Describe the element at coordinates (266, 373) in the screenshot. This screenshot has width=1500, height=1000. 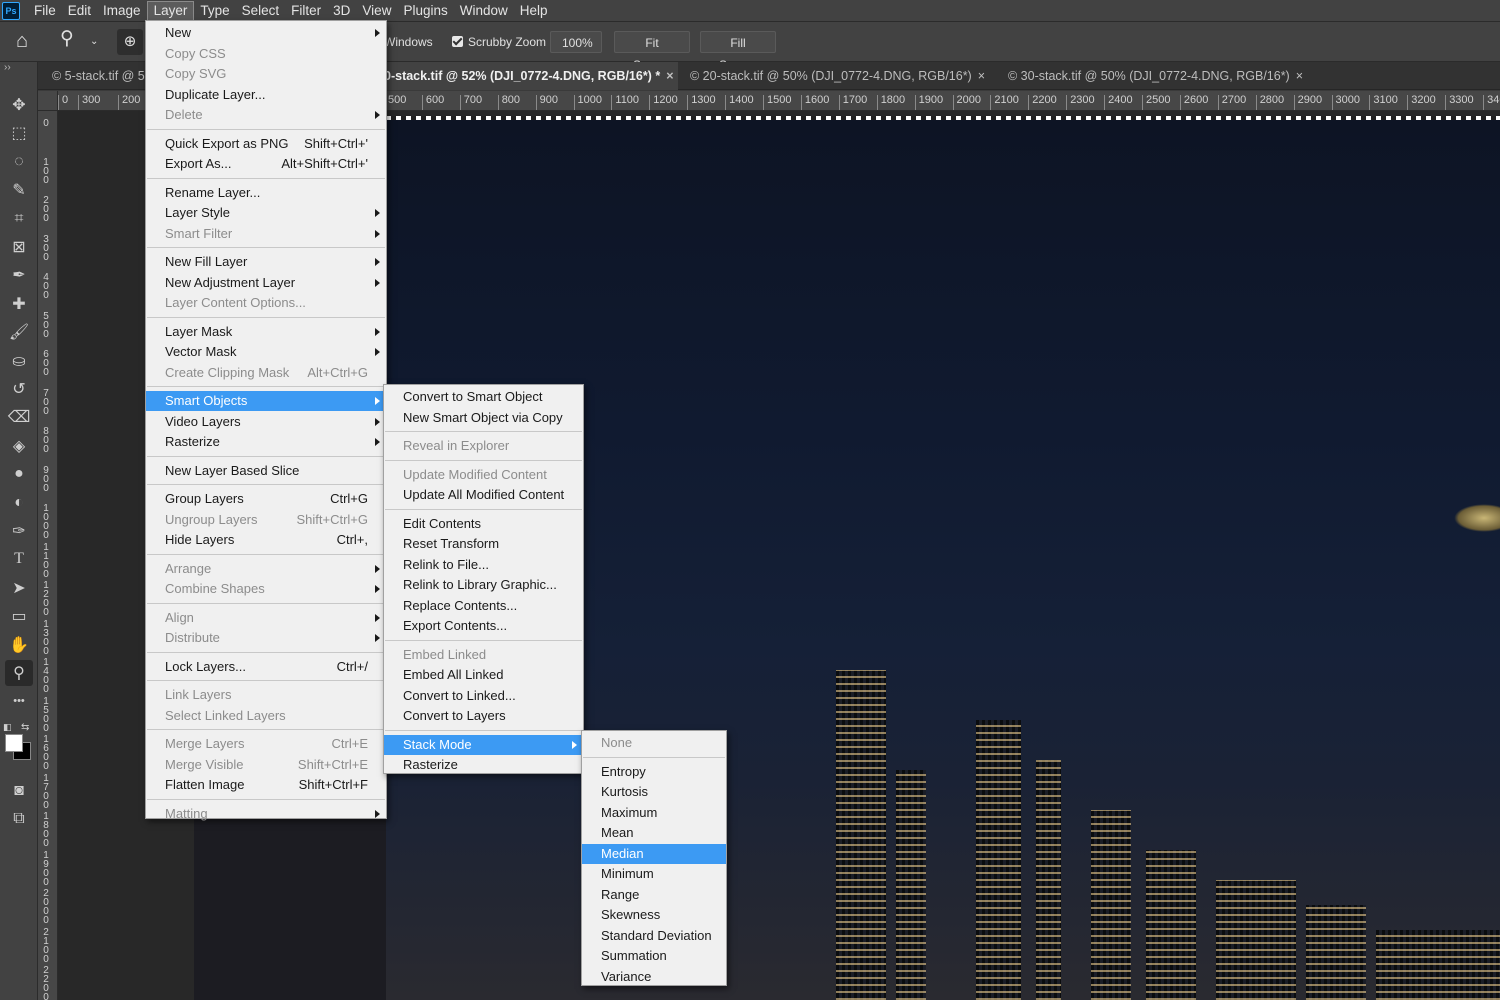
I see `menu-item-create-clipping-mask: Create Clipping Mask Alt+Ctrl+G` at that location.